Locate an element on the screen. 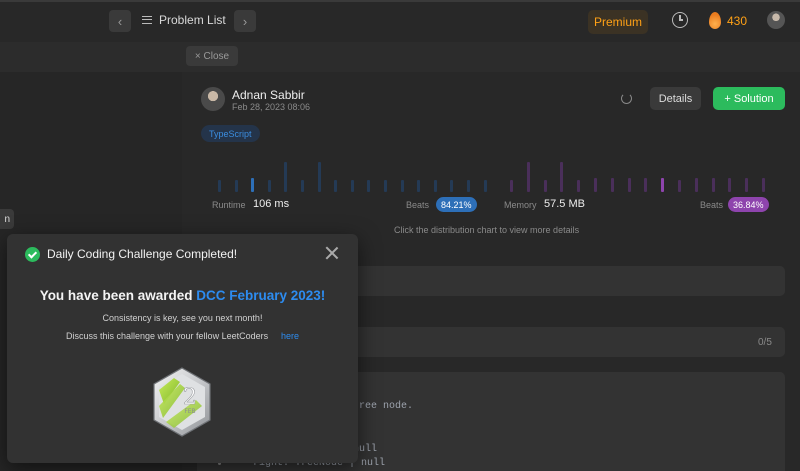  runtime-label: Runtime is located at coordinates (229, 205).